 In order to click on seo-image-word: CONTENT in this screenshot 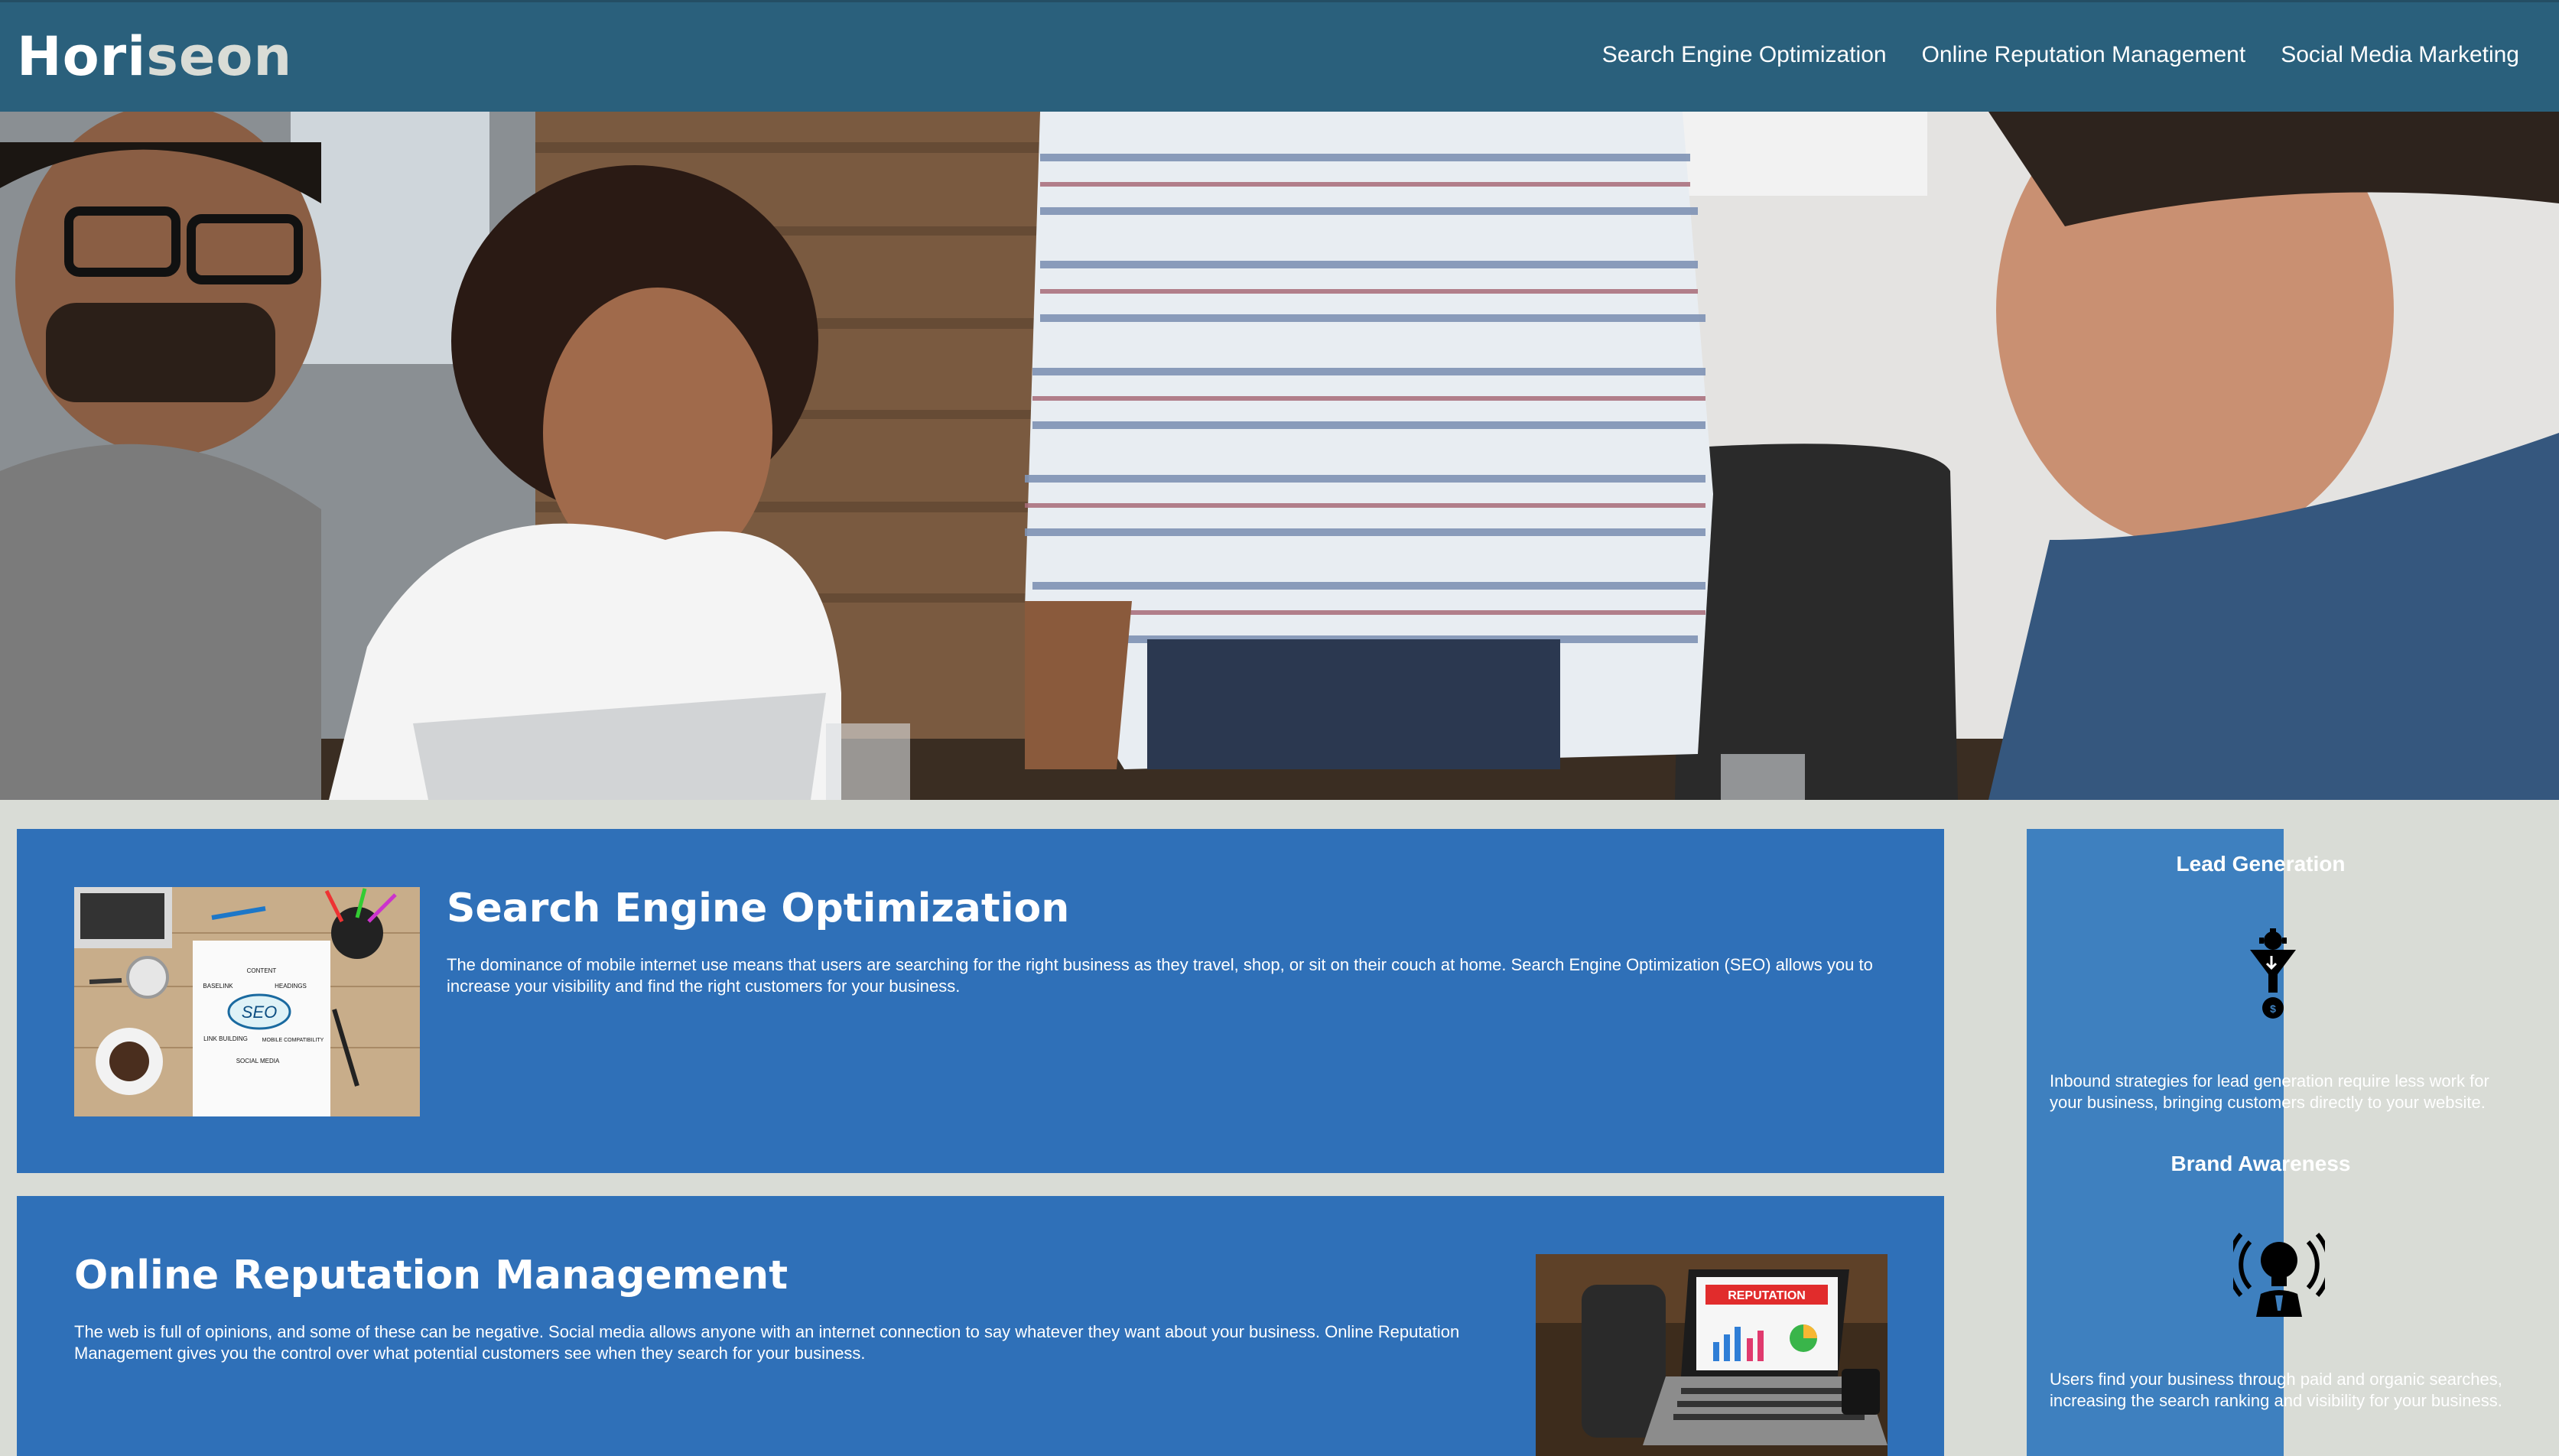, I will do `click(262, 970)`.